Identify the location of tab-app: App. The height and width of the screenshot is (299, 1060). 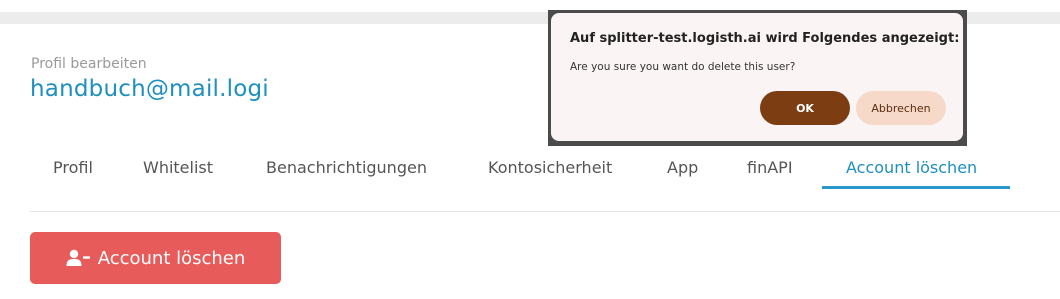
(682, 167).